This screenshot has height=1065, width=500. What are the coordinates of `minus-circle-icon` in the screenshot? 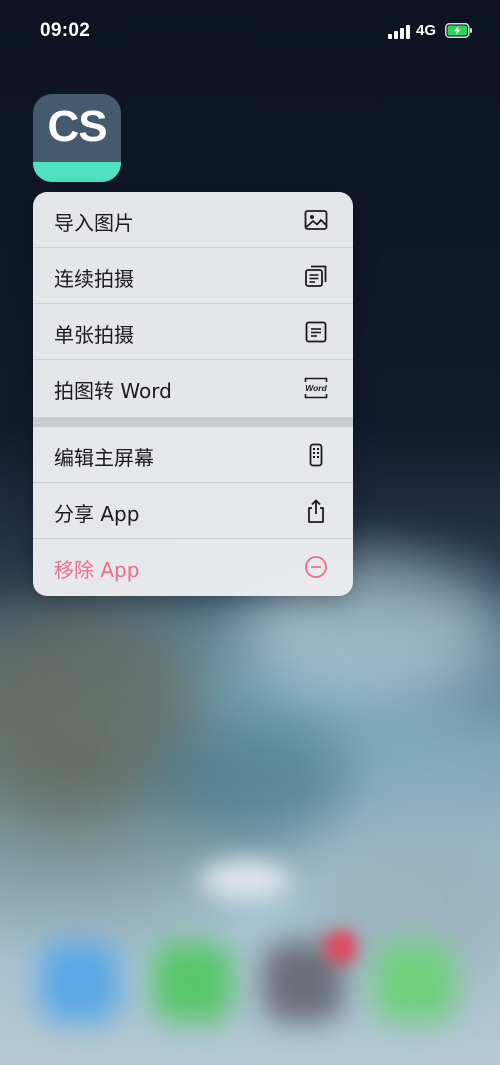 It's located at (316, 567).